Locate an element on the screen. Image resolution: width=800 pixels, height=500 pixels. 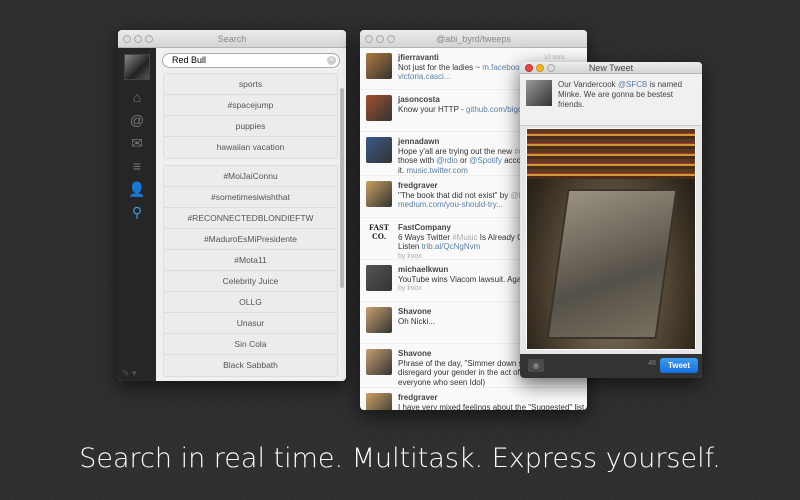
tweet-text: Hope y'all are trying out the new is located at coordinates (456, 151).